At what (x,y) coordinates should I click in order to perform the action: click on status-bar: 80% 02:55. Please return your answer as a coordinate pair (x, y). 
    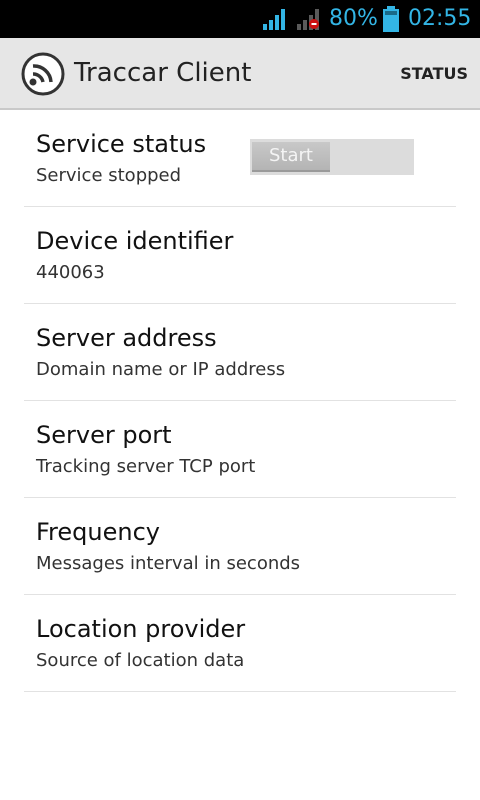
    Looking at the image, I should click on (240, 19).